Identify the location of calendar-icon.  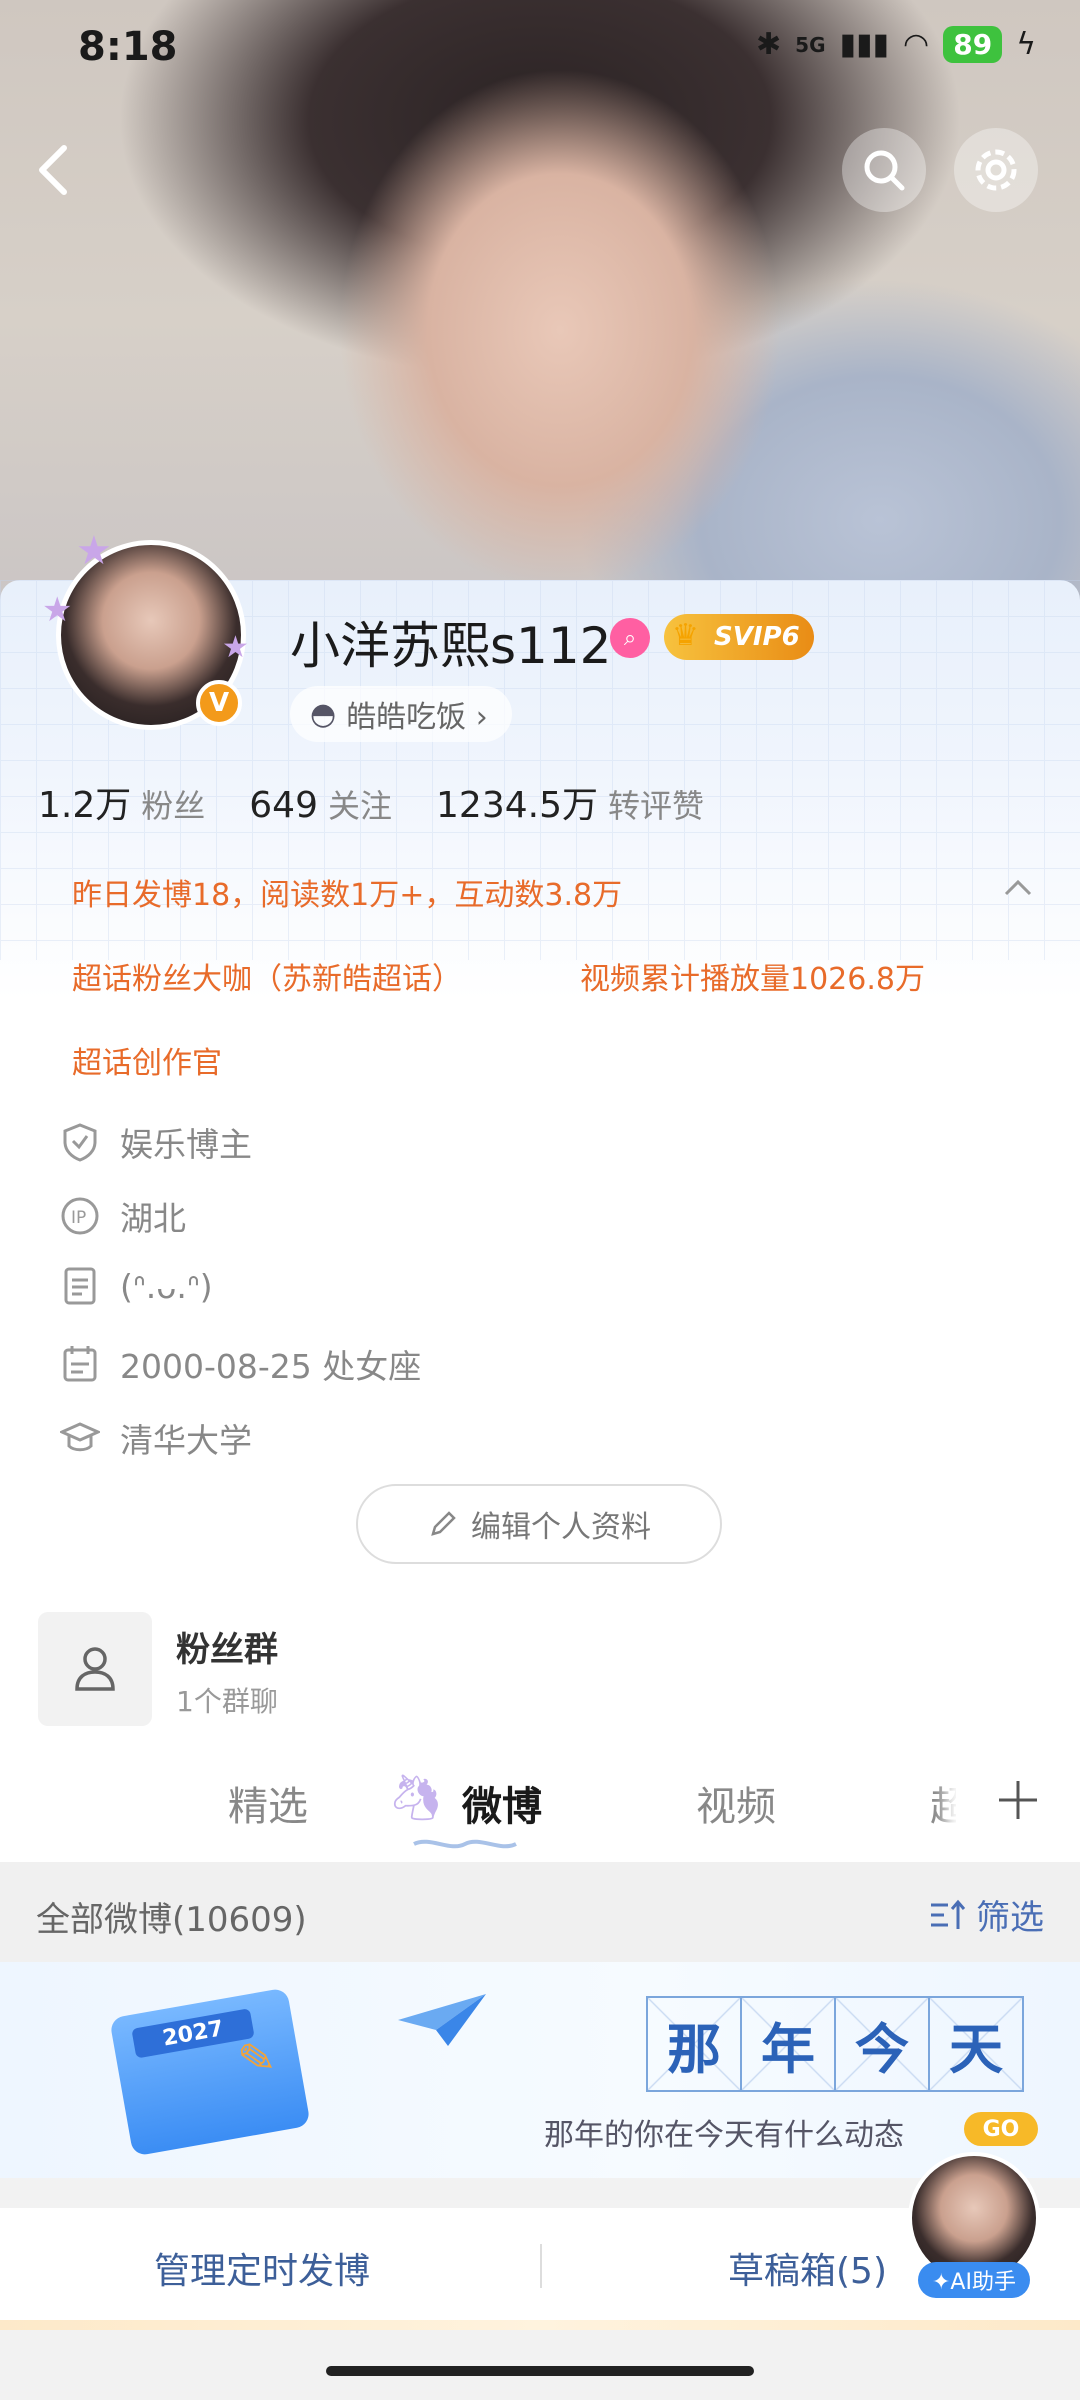
(80, 1364).